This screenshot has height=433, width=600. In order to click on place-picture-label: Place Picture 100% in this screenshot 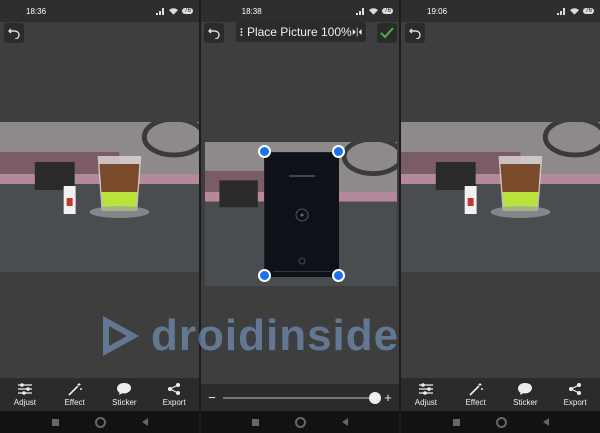, I will do `click(299, 32)`.